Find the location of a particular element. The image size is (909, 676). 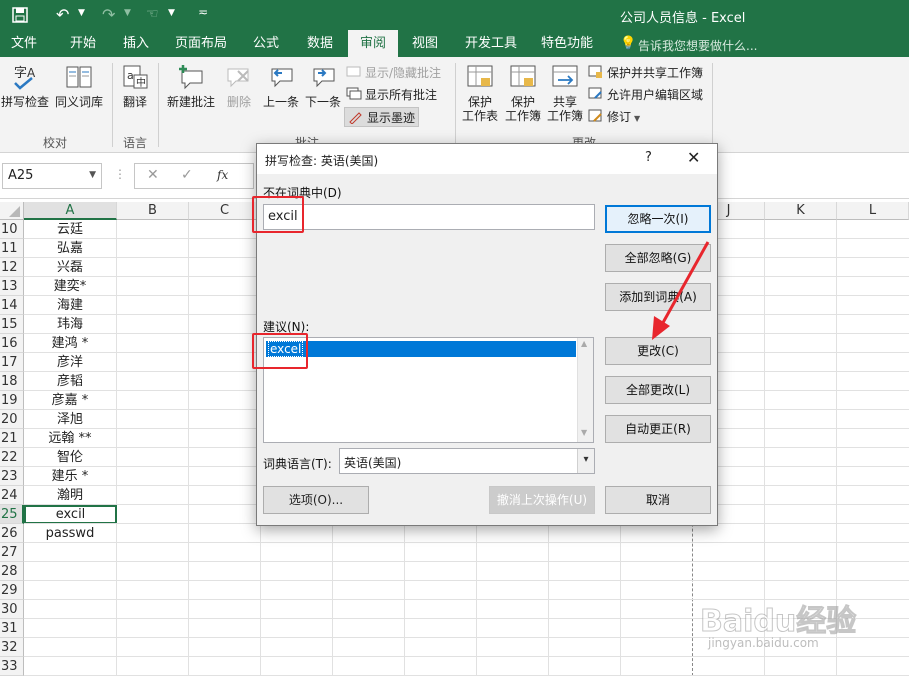

row-header: 21 is located at coordinates (12, 438).